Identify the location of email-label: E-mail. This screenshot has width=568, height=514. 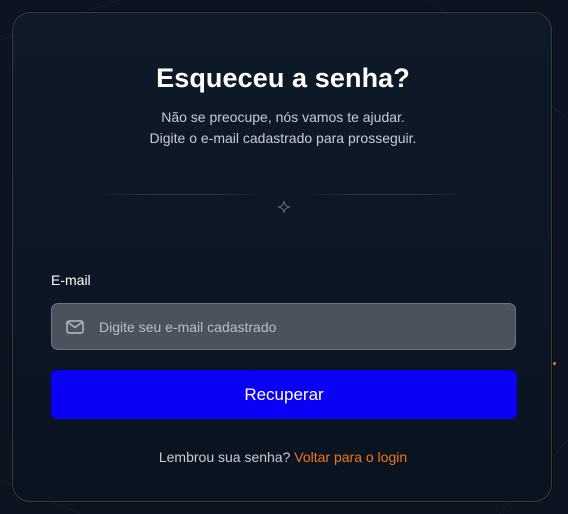
(71, 280).